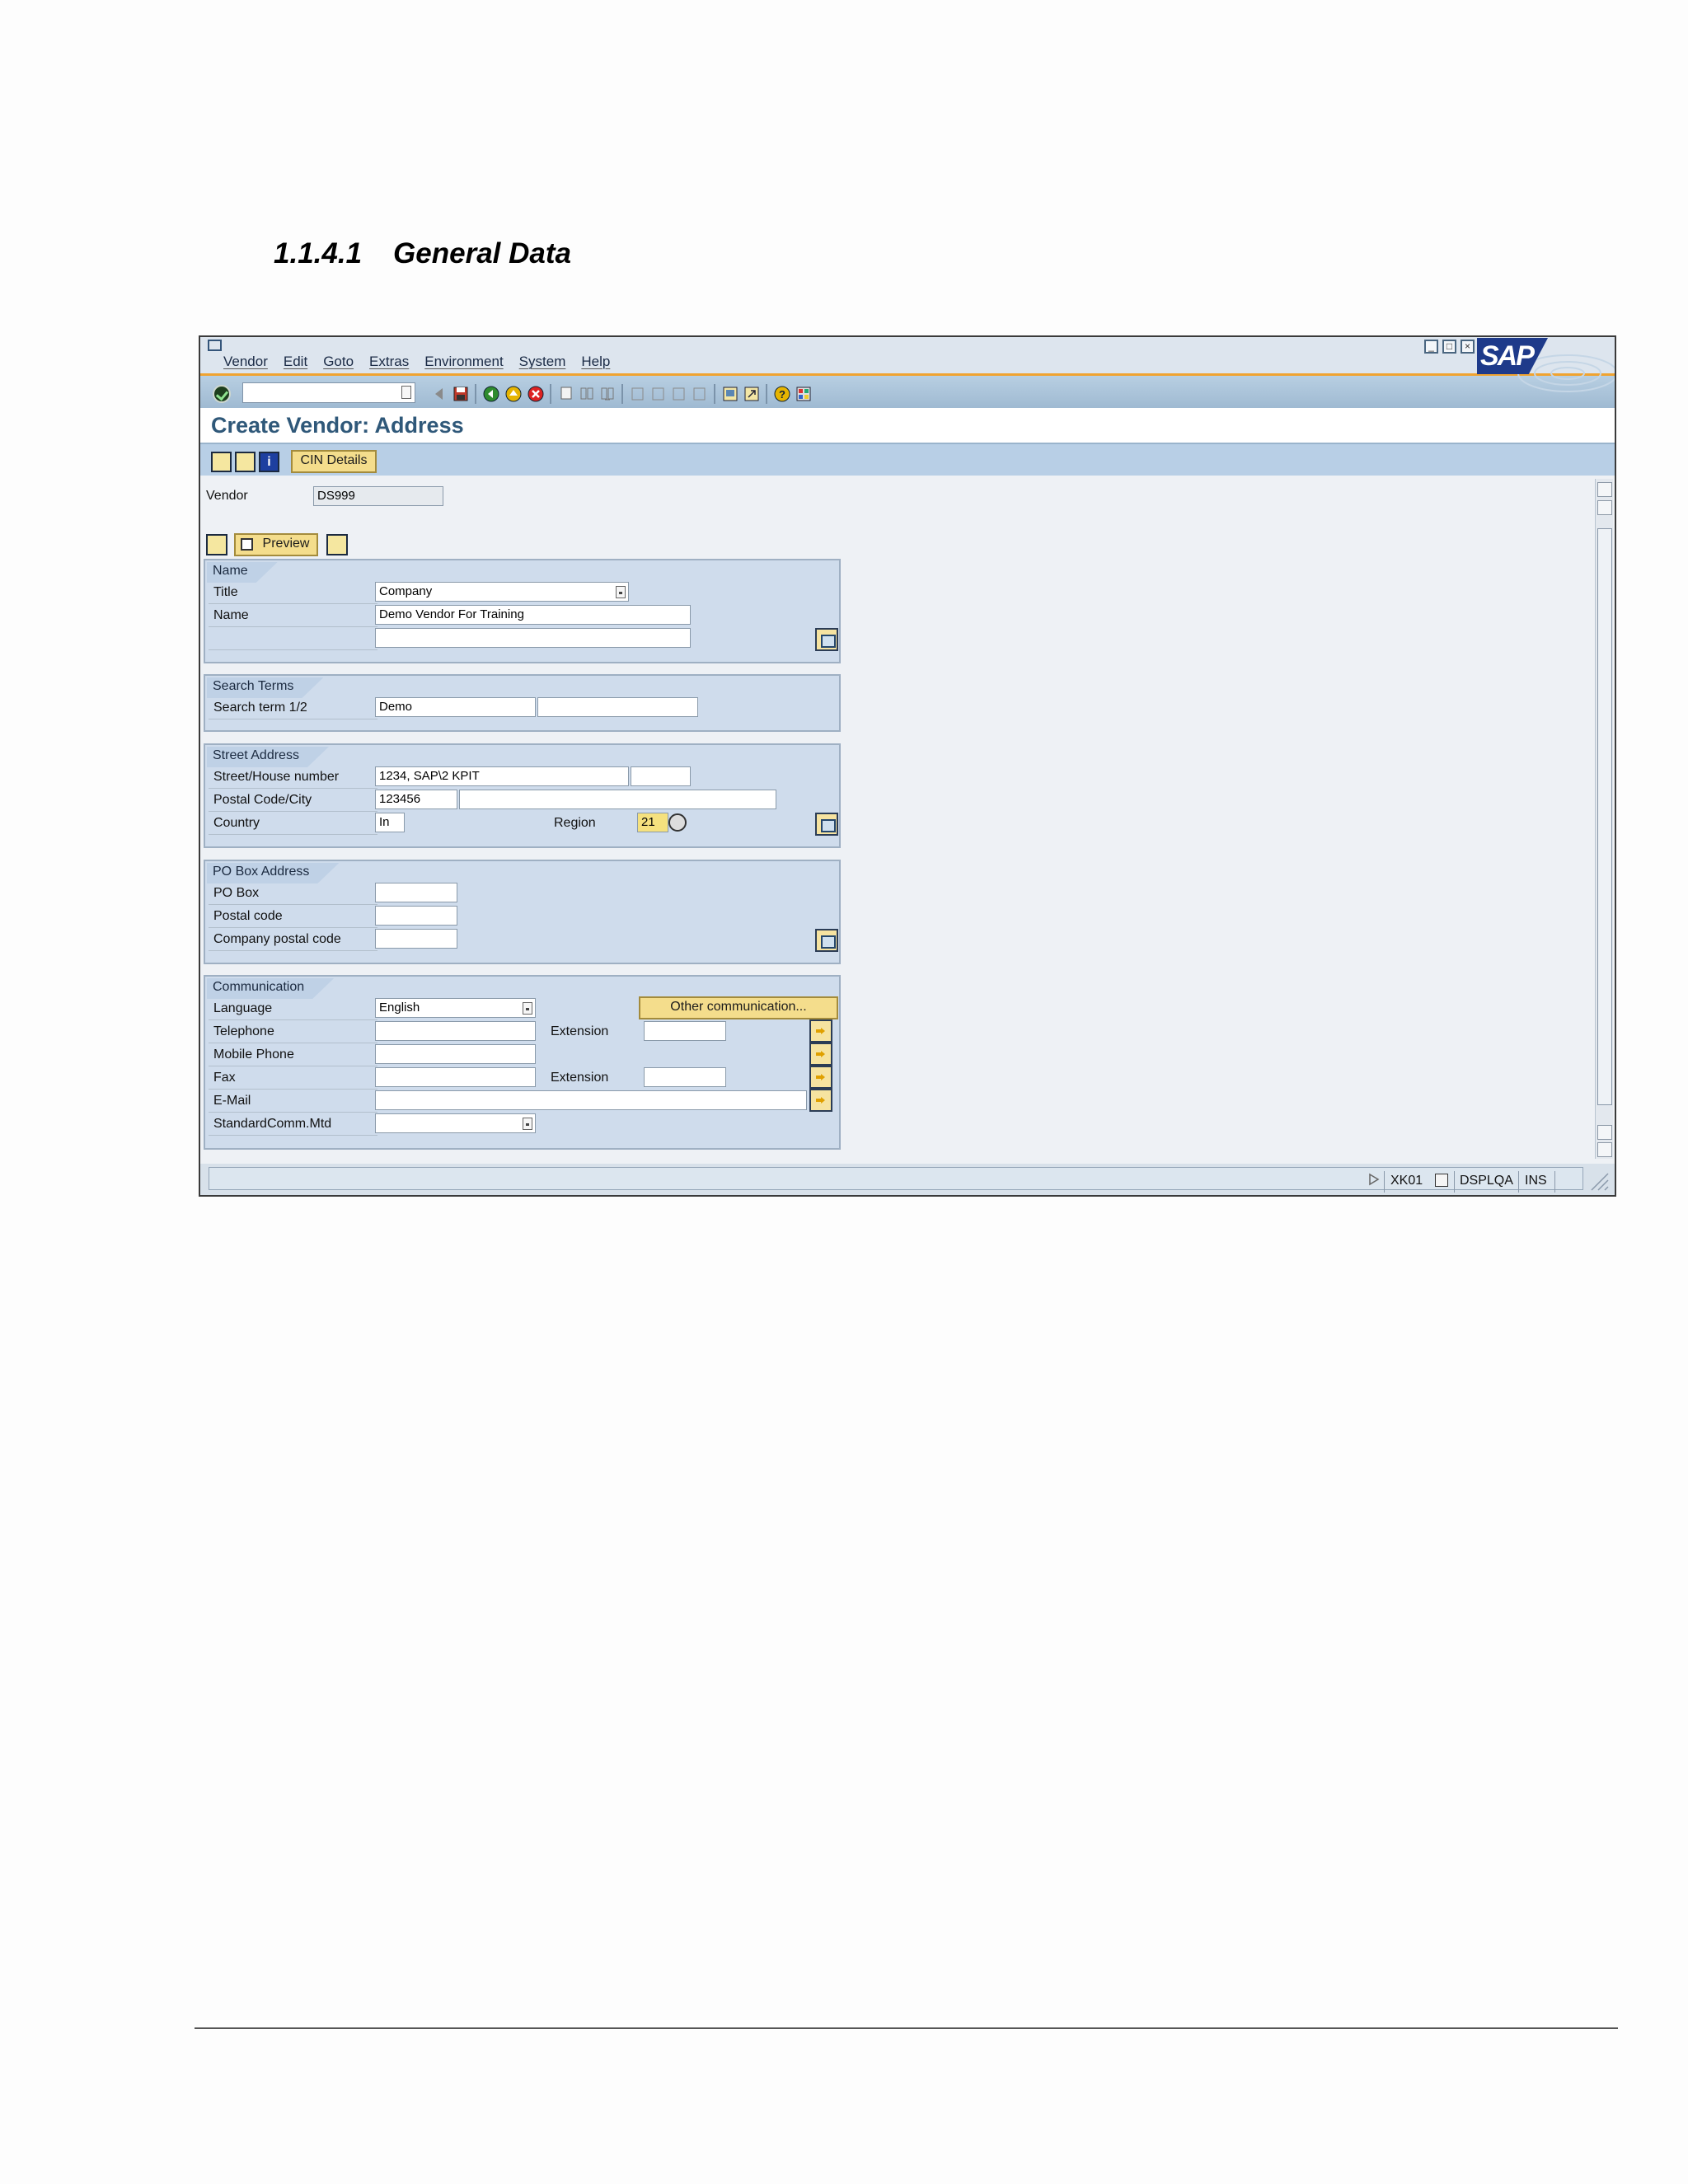  I want to click on print-icon, so click(566, 394).